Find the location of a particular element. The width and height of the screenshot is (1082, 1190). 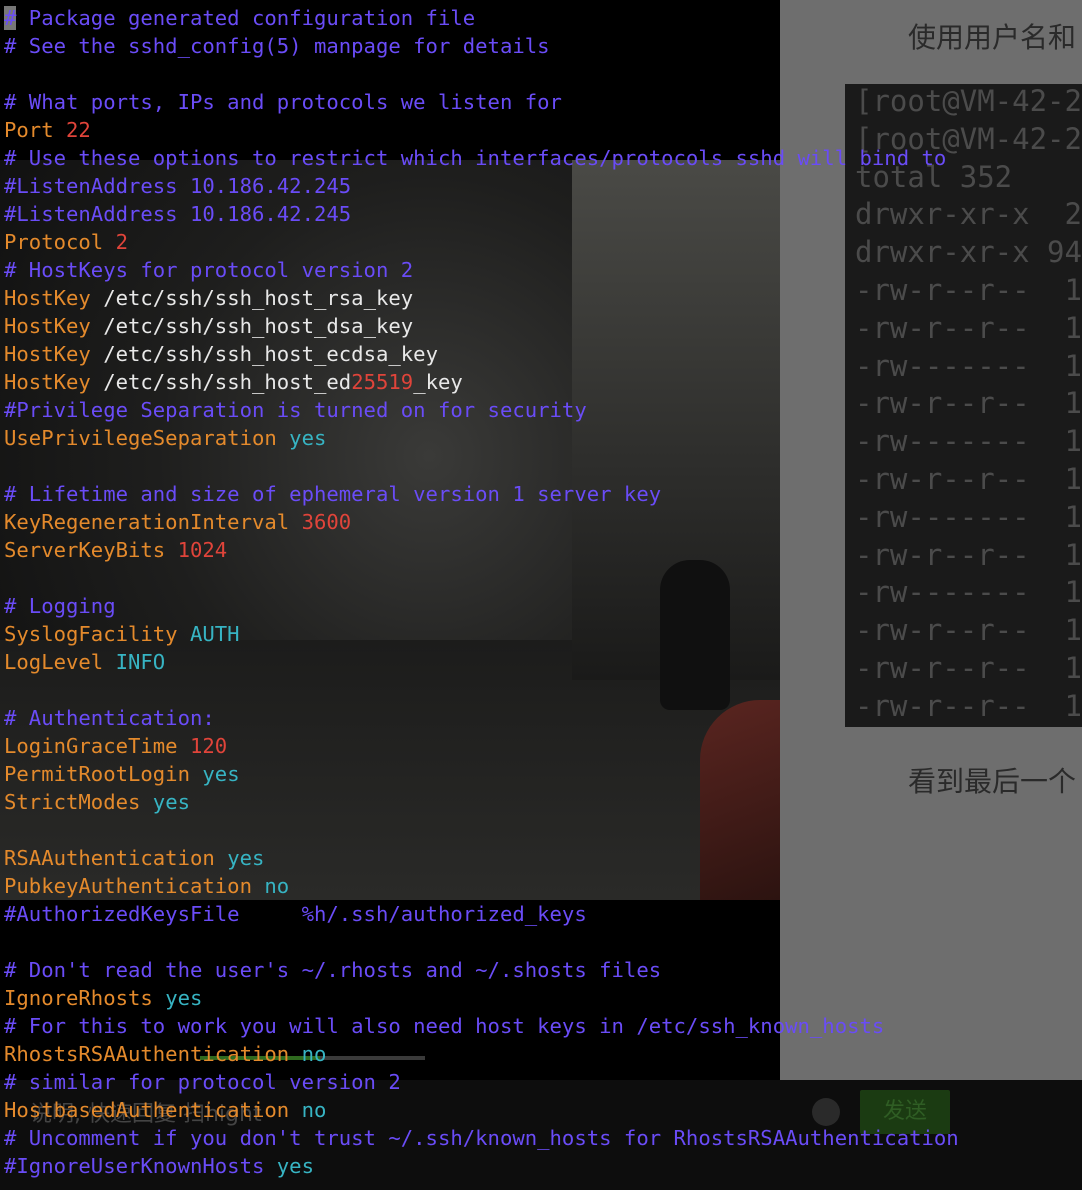

terminal-line: #IgnoreUserKnownHosts yes is located at coordinates (543, 1166).